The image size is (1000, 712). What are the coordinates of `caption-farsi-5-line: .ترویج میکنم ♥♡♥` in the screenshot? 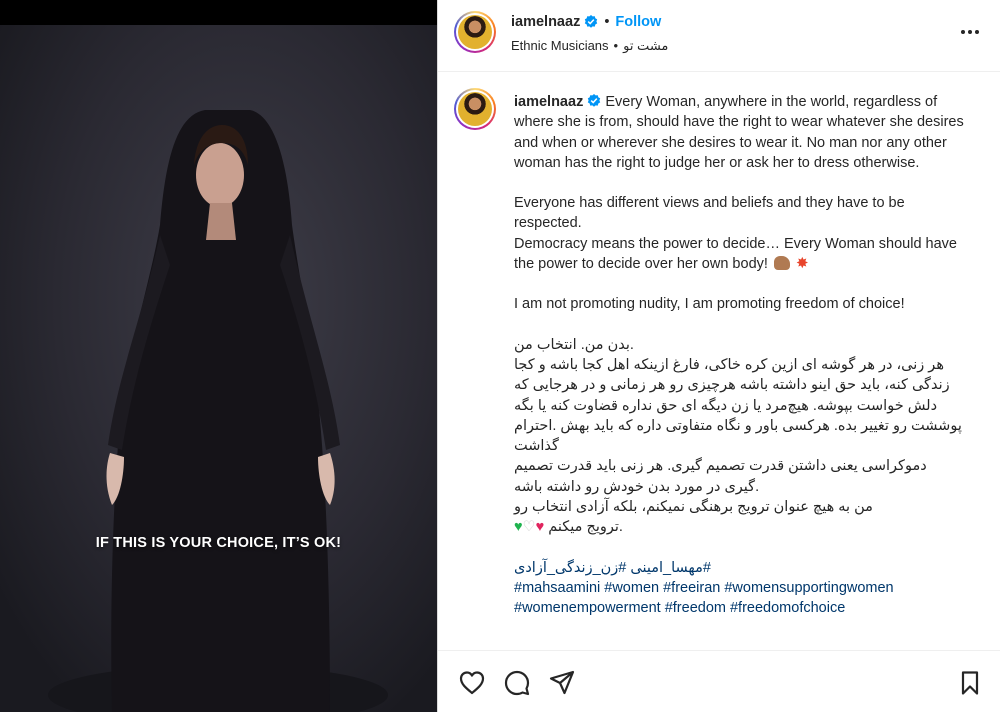 It's located at (739, 527).